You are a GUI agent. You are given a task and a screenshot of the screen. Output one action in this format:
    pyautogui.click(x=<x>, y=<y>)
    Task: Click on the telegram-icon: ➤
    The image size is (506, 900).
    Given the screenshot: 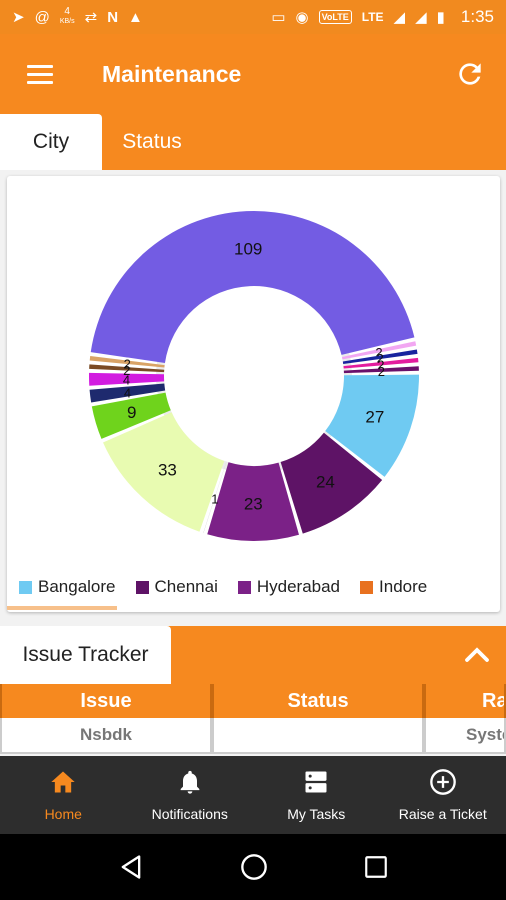 What is the action you would take?
    pyautogui.click(x=18, y=17)
    